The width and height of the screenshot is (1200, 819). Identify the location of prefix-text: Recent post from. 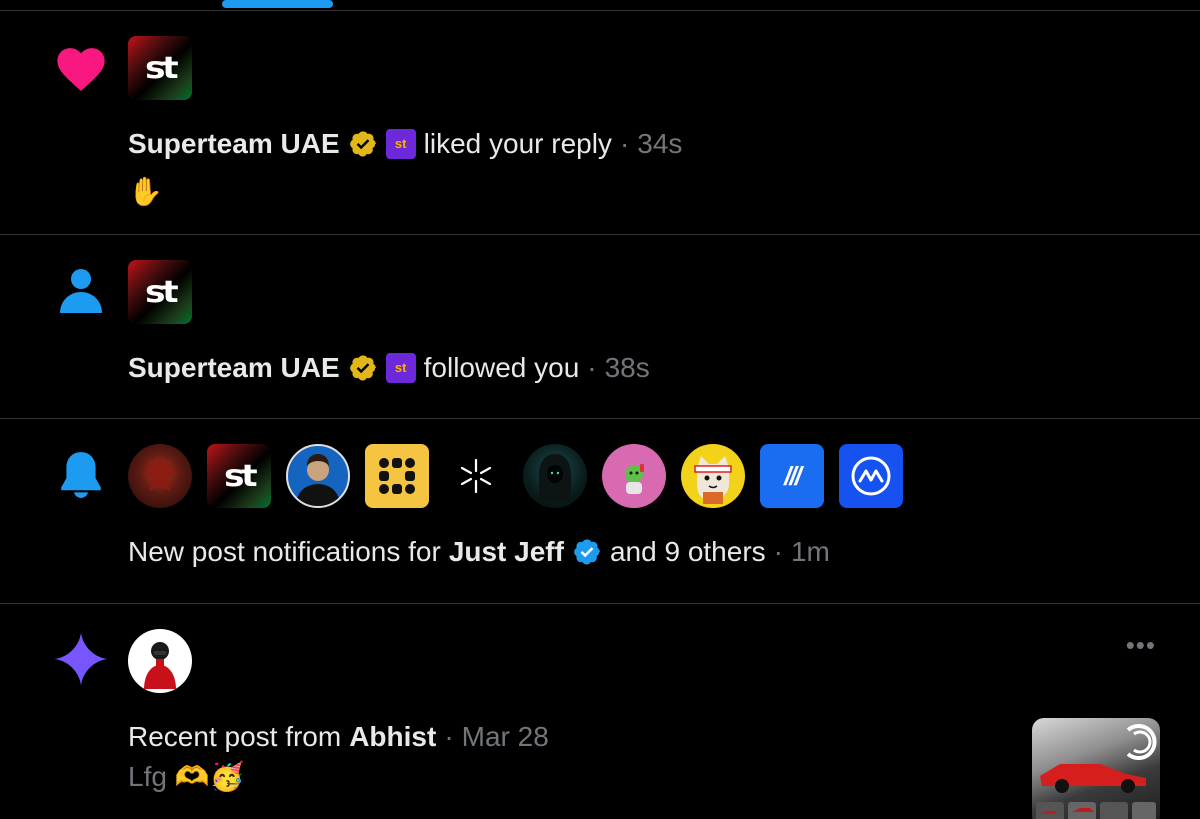
(235, 736).